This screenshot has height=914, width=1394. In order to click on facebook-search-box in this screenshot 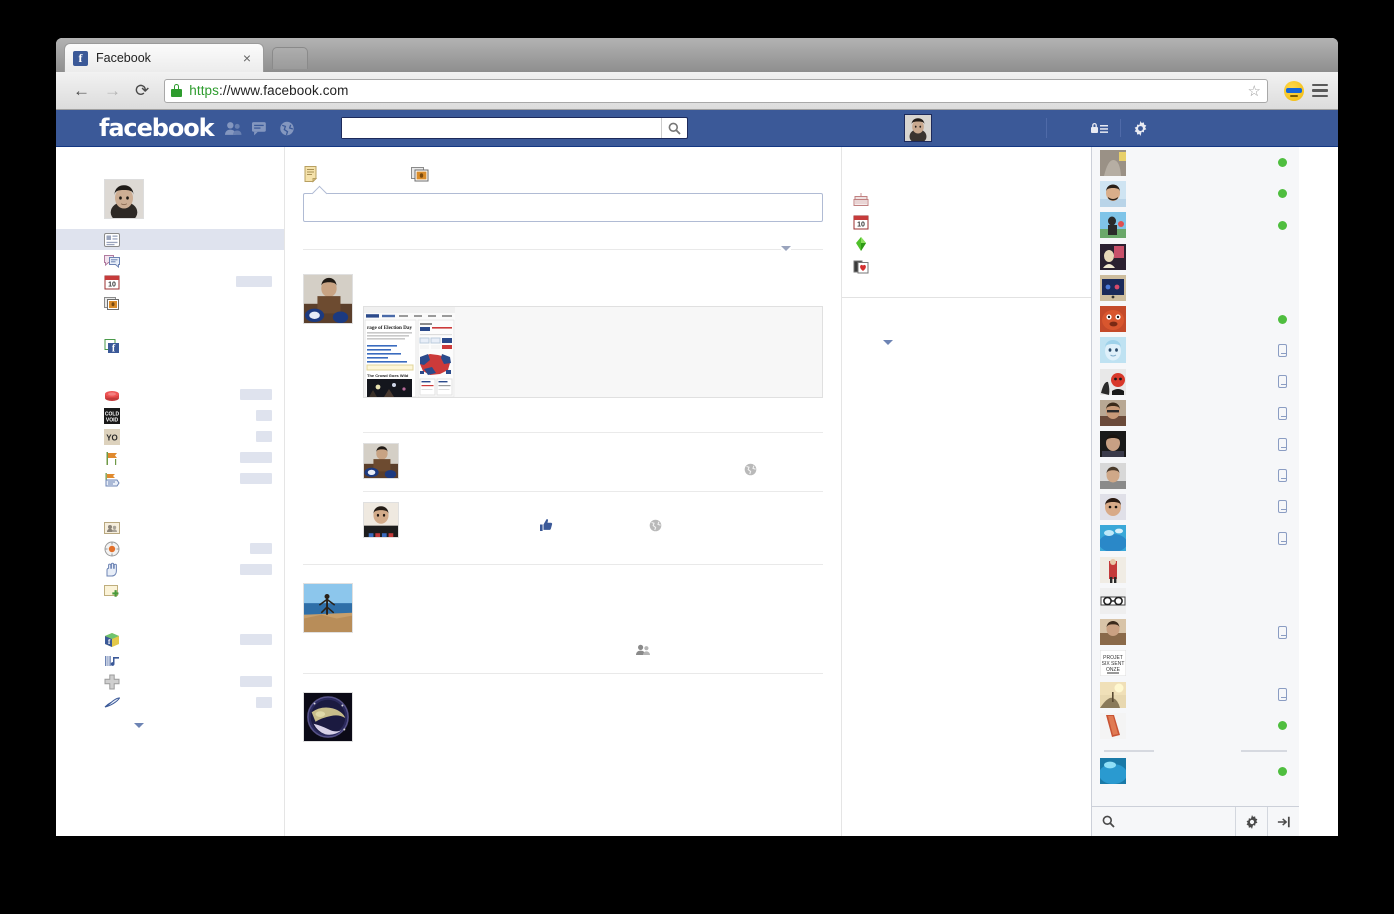, I will do `click(514, 128)`.